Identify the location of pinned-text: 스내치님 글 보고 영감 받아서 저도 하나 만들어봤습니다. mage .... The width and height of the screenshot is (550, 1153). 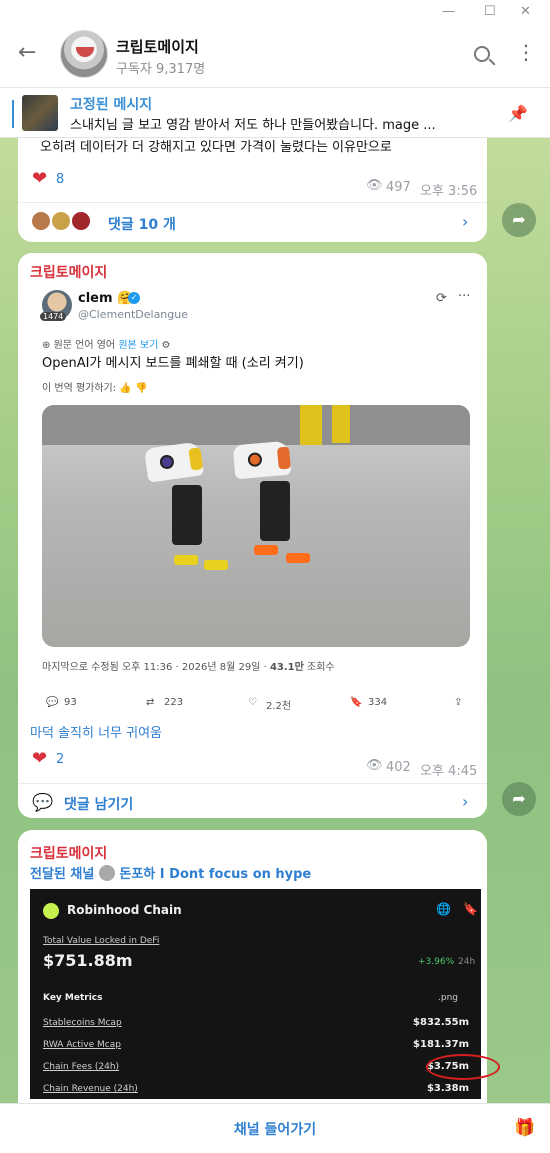
(253, 125).